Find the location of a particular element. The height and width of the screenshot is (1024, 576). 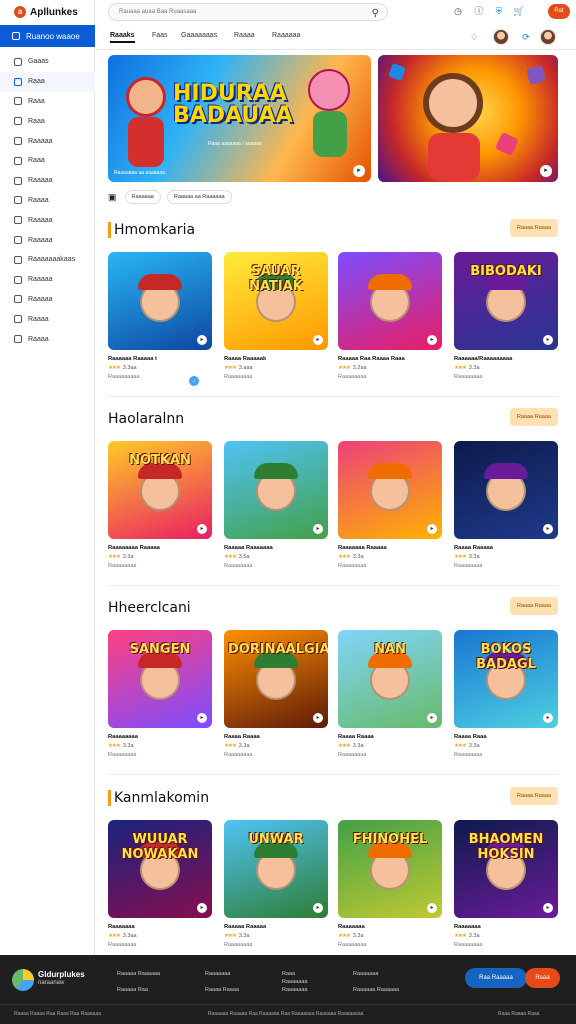

game-title: Raaaaa Raa Raaaa Raaa is located at coordinates (390, 359).